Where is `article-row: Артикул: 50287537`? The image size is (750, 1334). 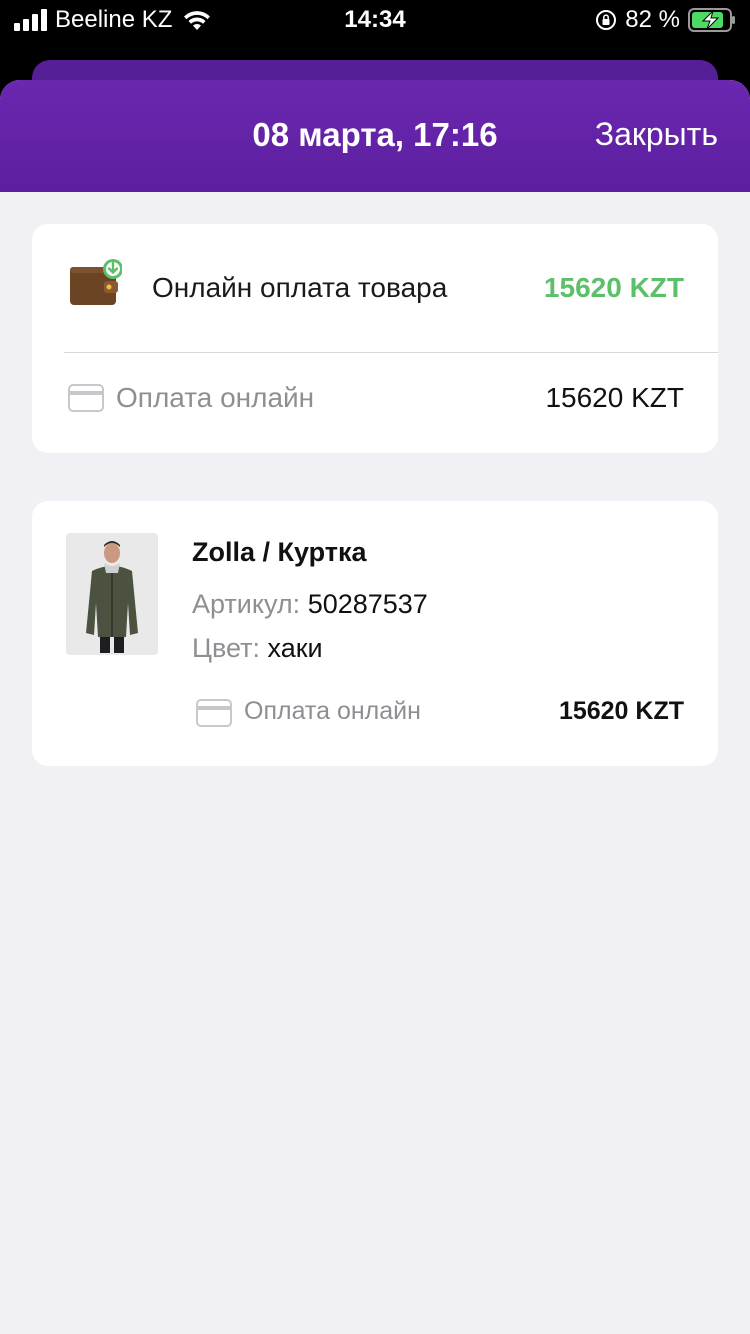
article-row: Артикул: 50287537 is located at coordinates (310, 604).